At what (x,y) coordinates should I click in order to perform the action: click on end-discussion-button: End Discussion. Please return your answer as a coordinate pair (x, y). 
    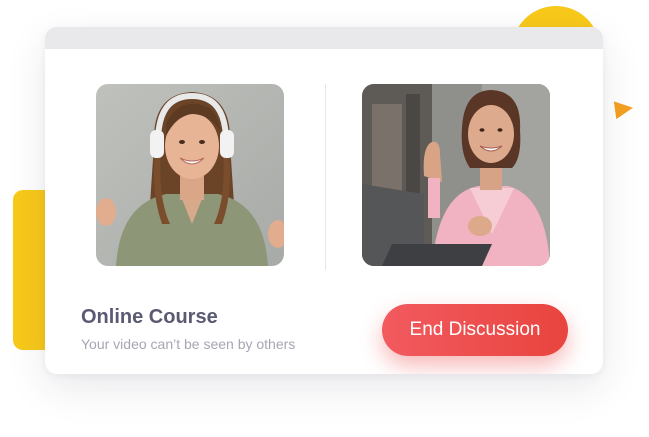
    Looking at the image, I should click on (475, 330).